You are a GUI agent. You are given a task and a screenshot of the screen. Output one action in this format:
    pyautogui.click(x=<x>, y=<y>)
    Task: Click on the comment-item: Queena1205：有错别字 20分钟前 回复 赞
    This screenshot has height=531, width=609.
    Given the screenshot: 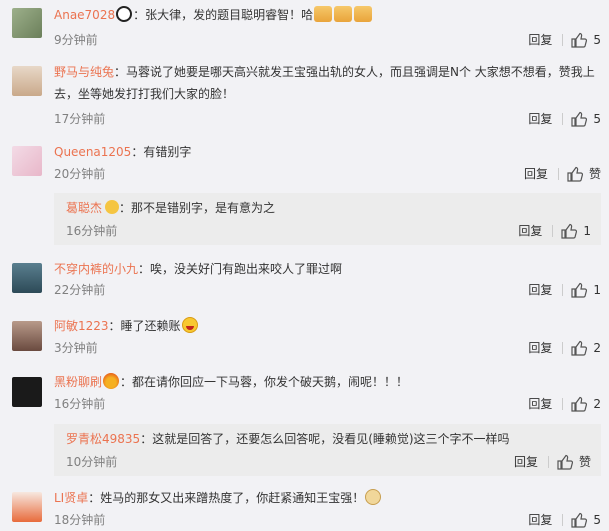 What is the action you would take?
    pyautogui.click(x=304, y=162)
    